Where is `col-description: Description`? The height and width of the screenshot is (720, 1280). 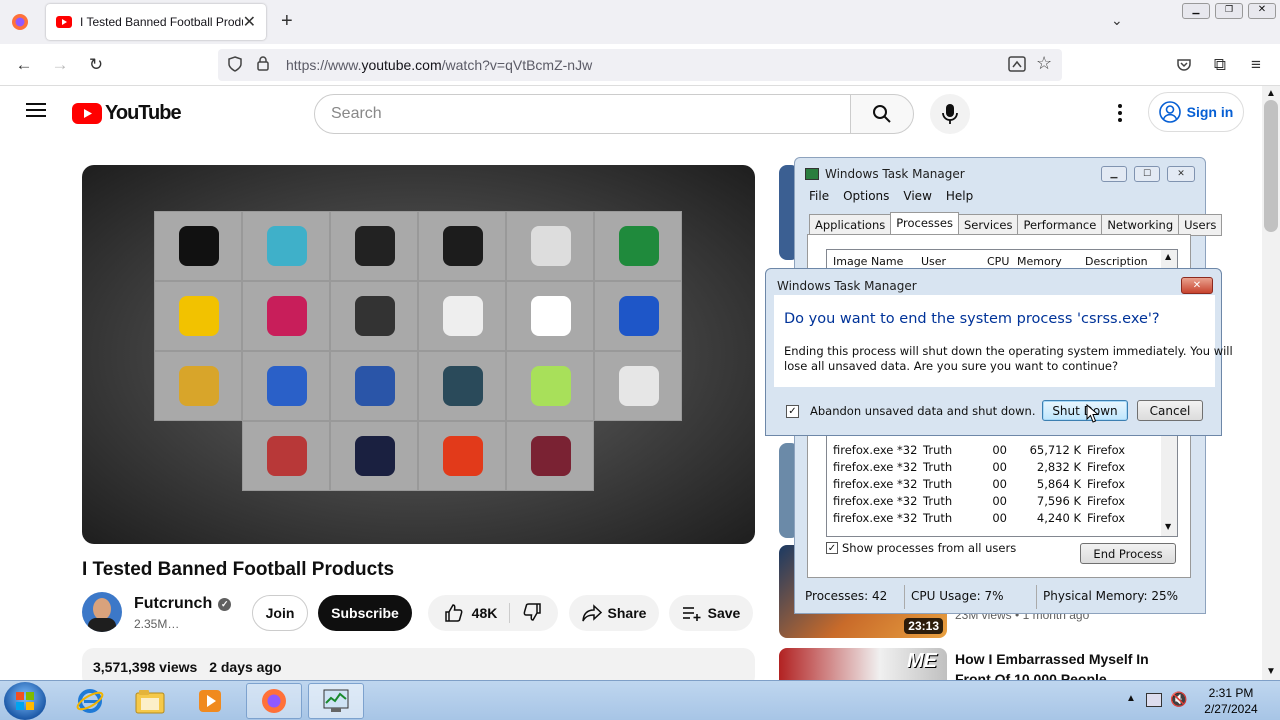 col-description: Description is located at coordinates (1121, 259).